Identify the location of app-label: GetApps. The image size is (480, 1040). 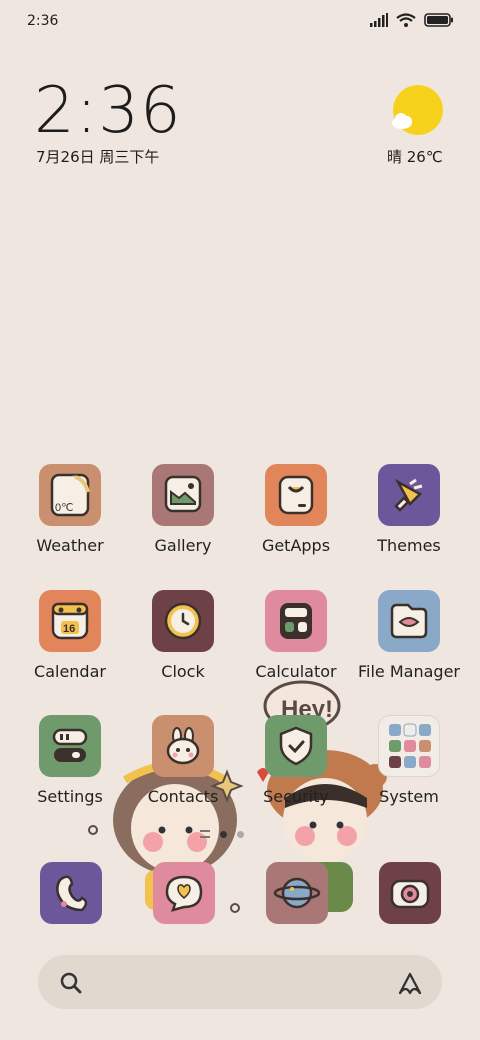
(296, 545).